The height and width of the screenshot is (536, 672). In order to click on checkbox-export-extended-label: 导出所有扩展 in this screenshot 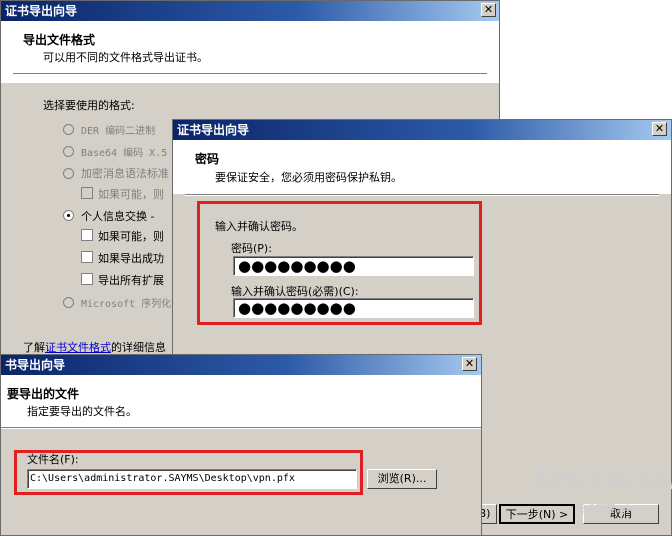, I will do `click(131, 280)`.